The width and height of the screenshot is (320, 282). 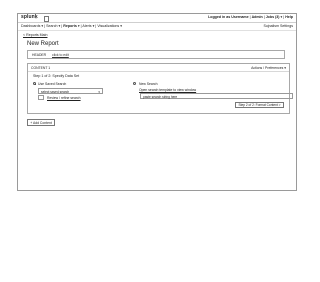 I want to click on open-search-template-link: Open search template to view window, so click(x=167, y=90).